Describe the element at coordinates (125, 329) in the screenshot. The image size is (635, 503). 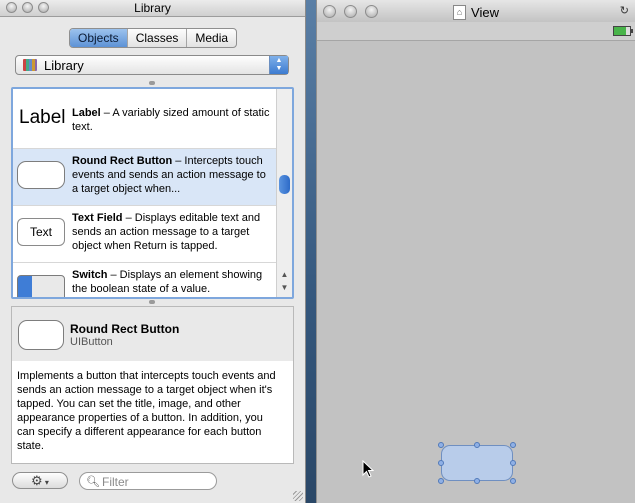
I see `detail-object-name: Round Rect Button` at that location.